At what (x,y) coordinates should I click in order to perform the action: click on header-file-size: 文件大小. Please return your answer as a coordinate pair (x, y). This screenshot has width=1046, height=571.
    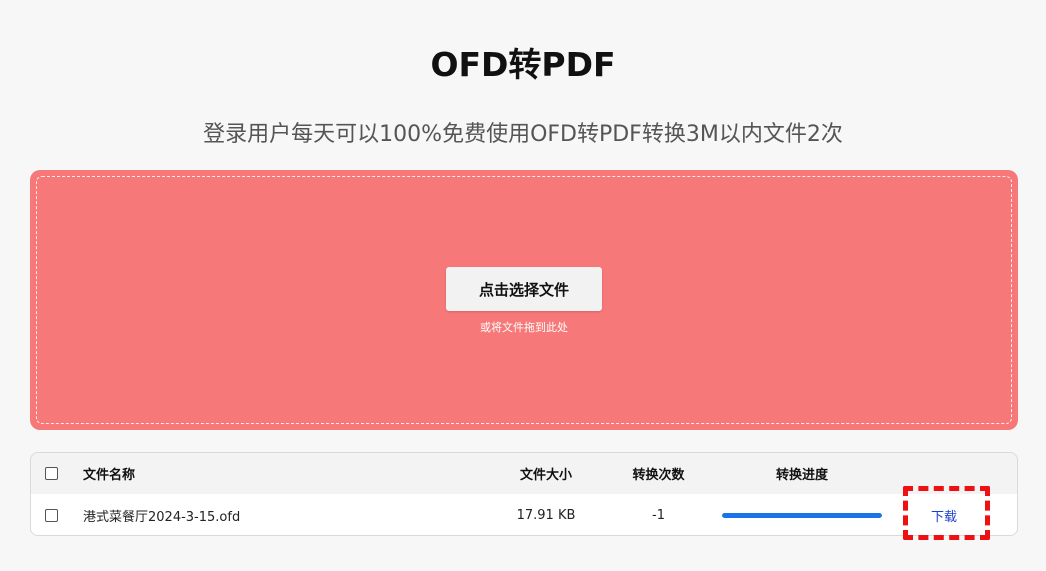
    Looking at the image, I should click on (545, 475).